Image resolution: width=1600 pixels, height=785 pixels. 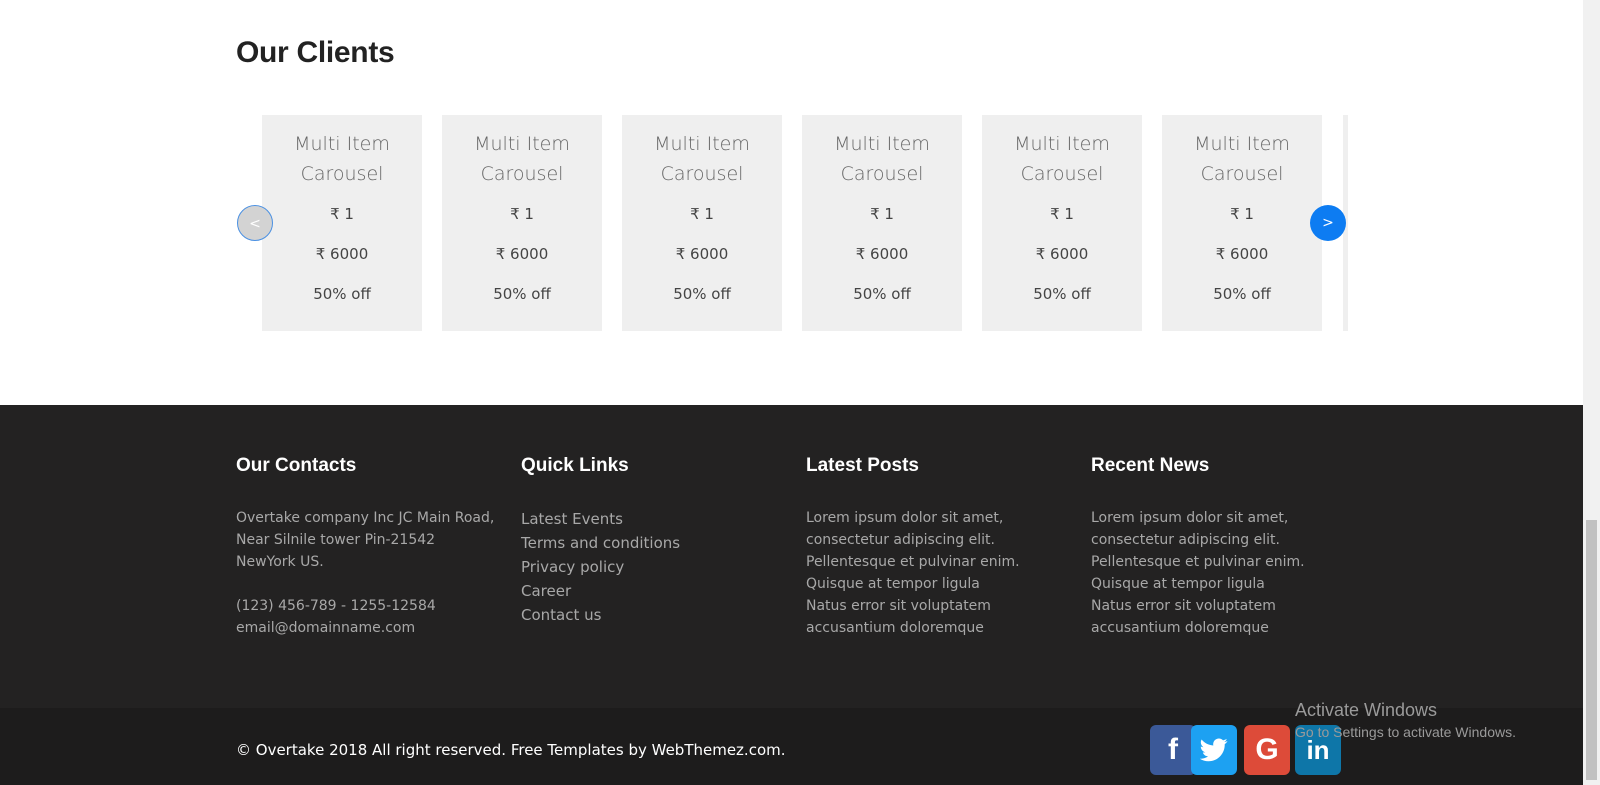 I want to click on quick-links-title: Quick Links, so click(x=575, y=465).